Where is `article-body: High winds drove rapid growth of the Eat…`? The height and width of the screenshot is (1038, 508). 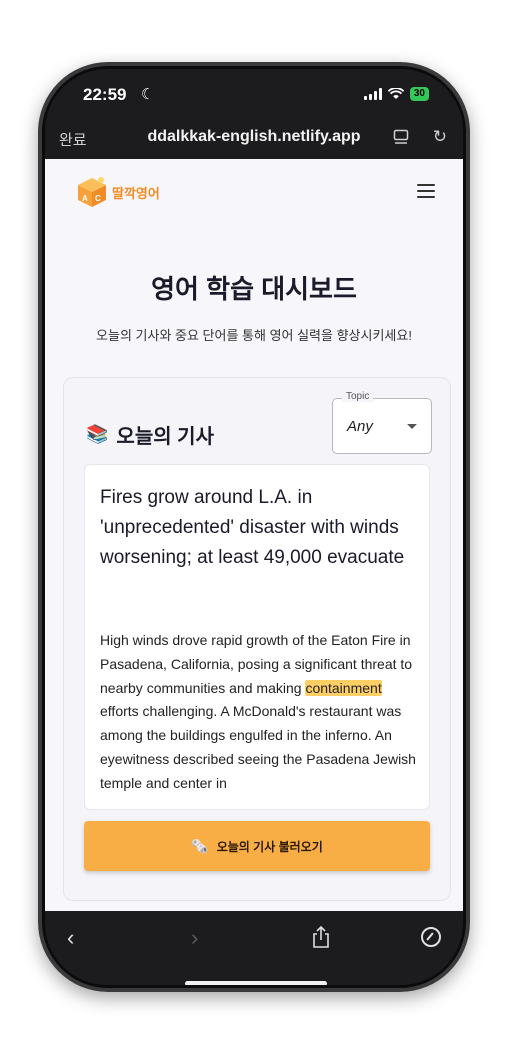
article-body: High winds drove rapid growth of the Eat… is located at coordinates (260, 712).